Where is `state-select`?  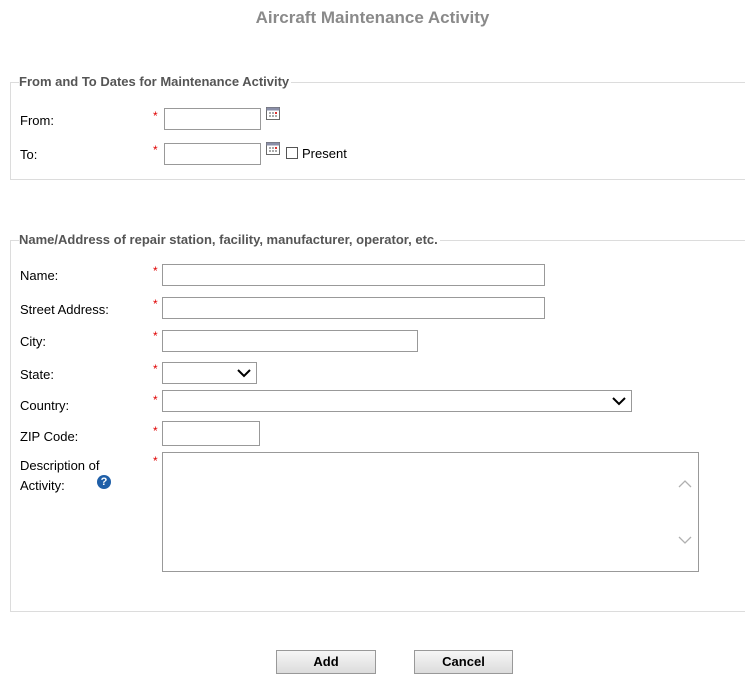 state-select is located at coordinates (209, 373).